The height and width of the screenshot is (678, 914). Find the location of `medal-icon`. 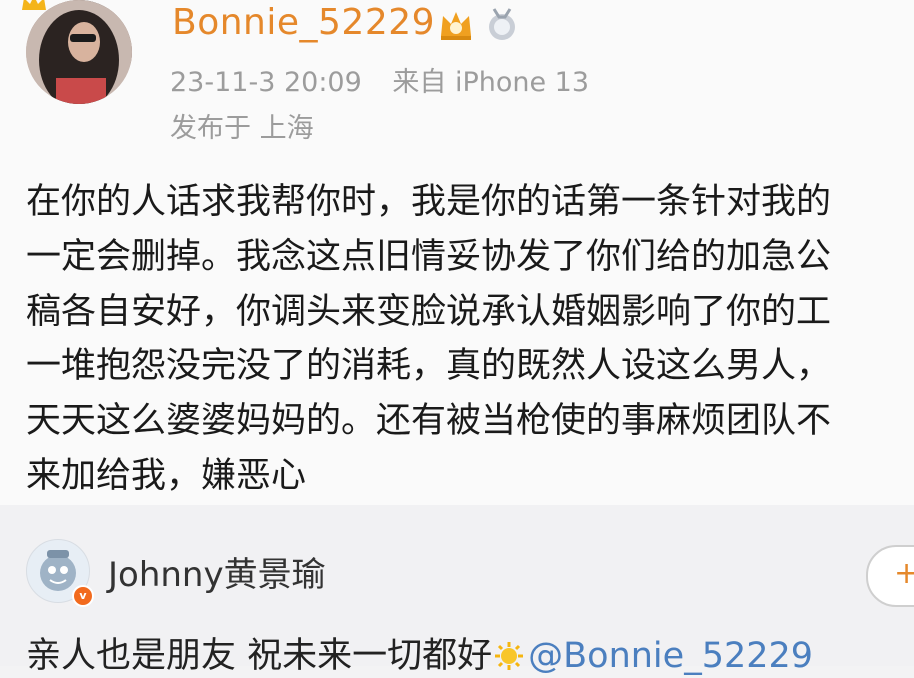

medal-icon is located at coordinates (502, 24).